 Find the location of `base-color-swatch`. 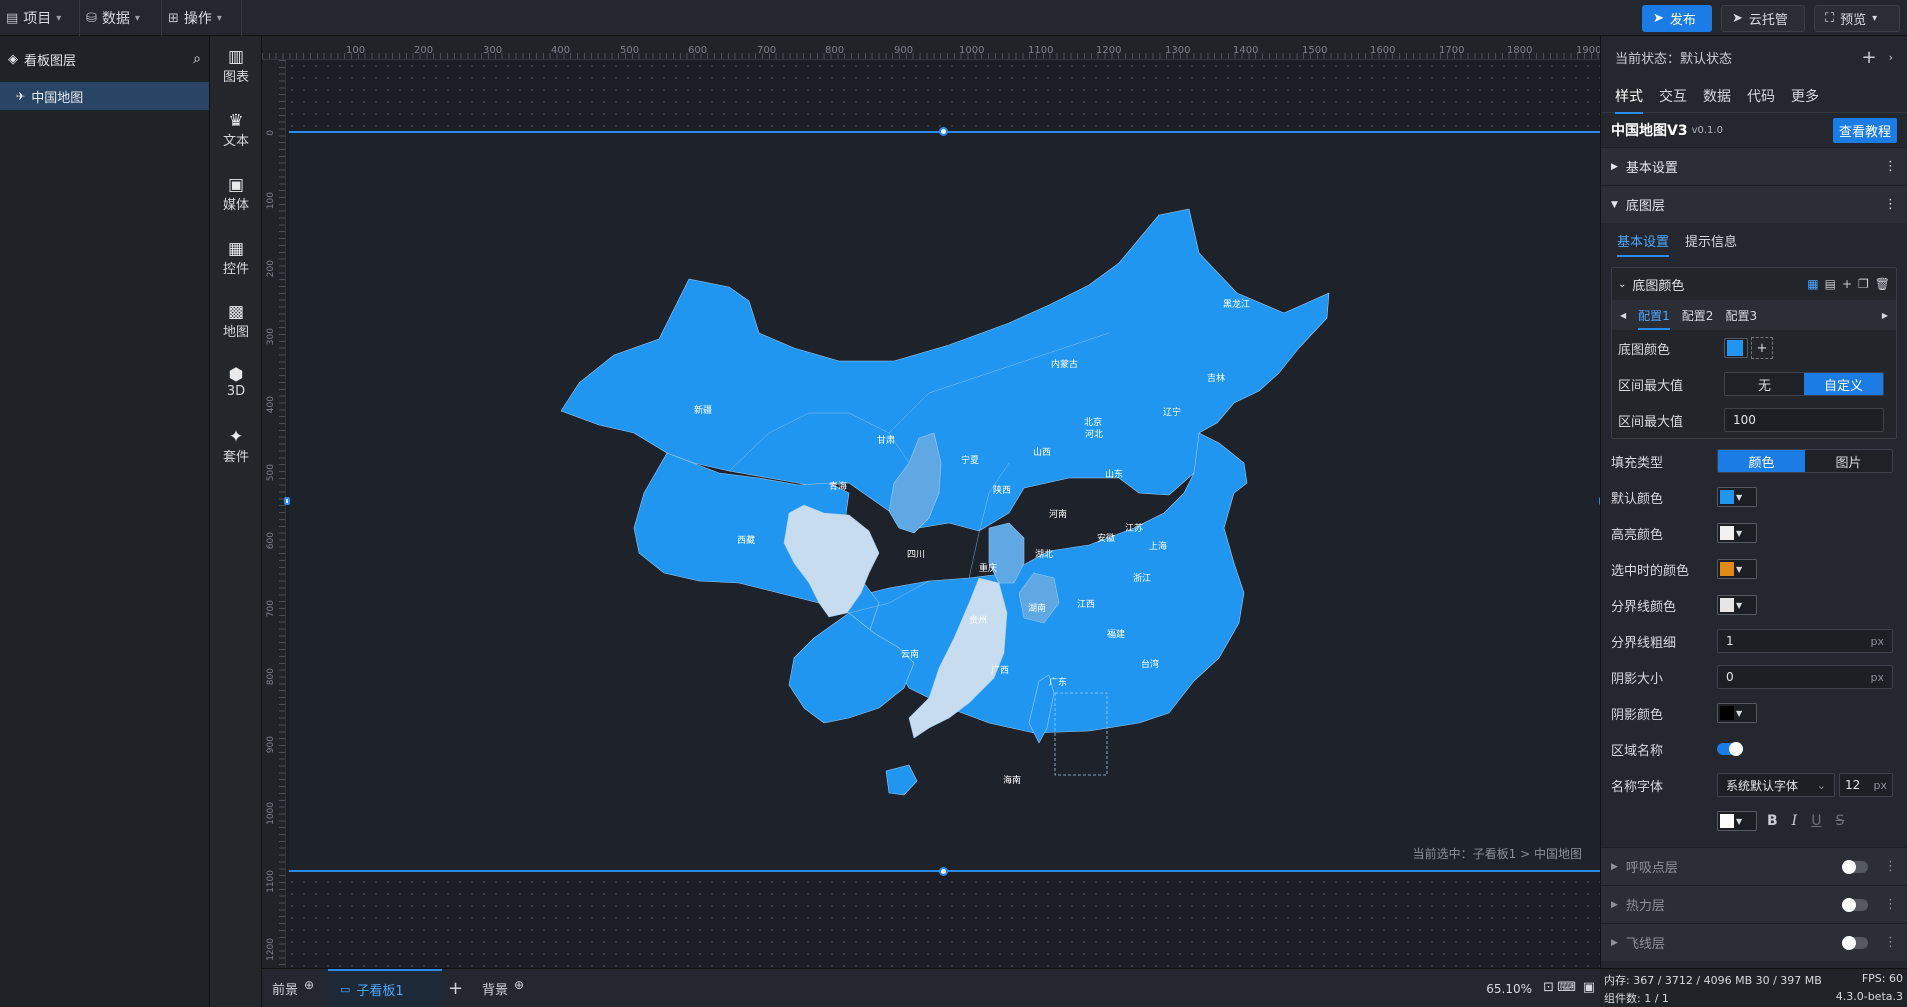

base-color-swatch is located at coordinates (1736, 348).